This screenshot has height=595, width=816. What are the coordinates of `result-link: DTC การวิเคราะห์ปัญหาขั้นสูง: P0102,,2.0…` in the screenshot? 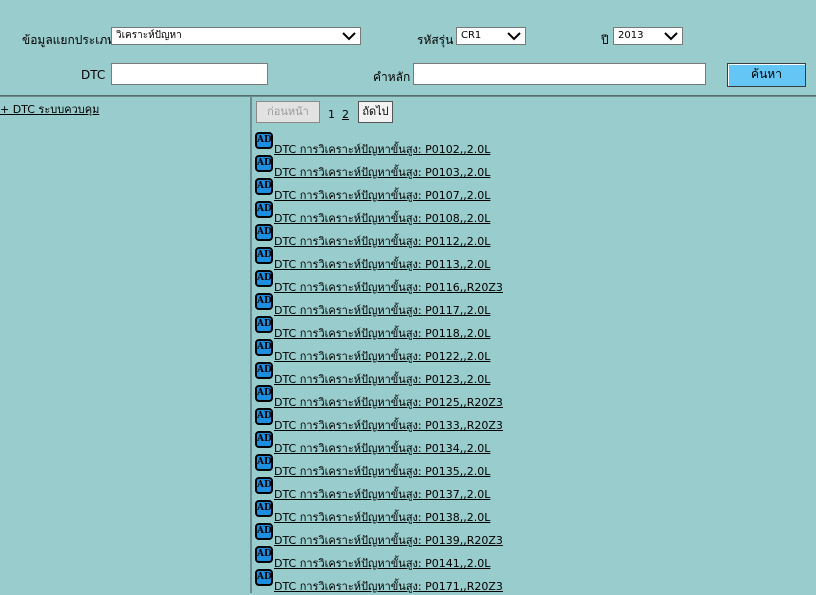 It's located at (382, 149).